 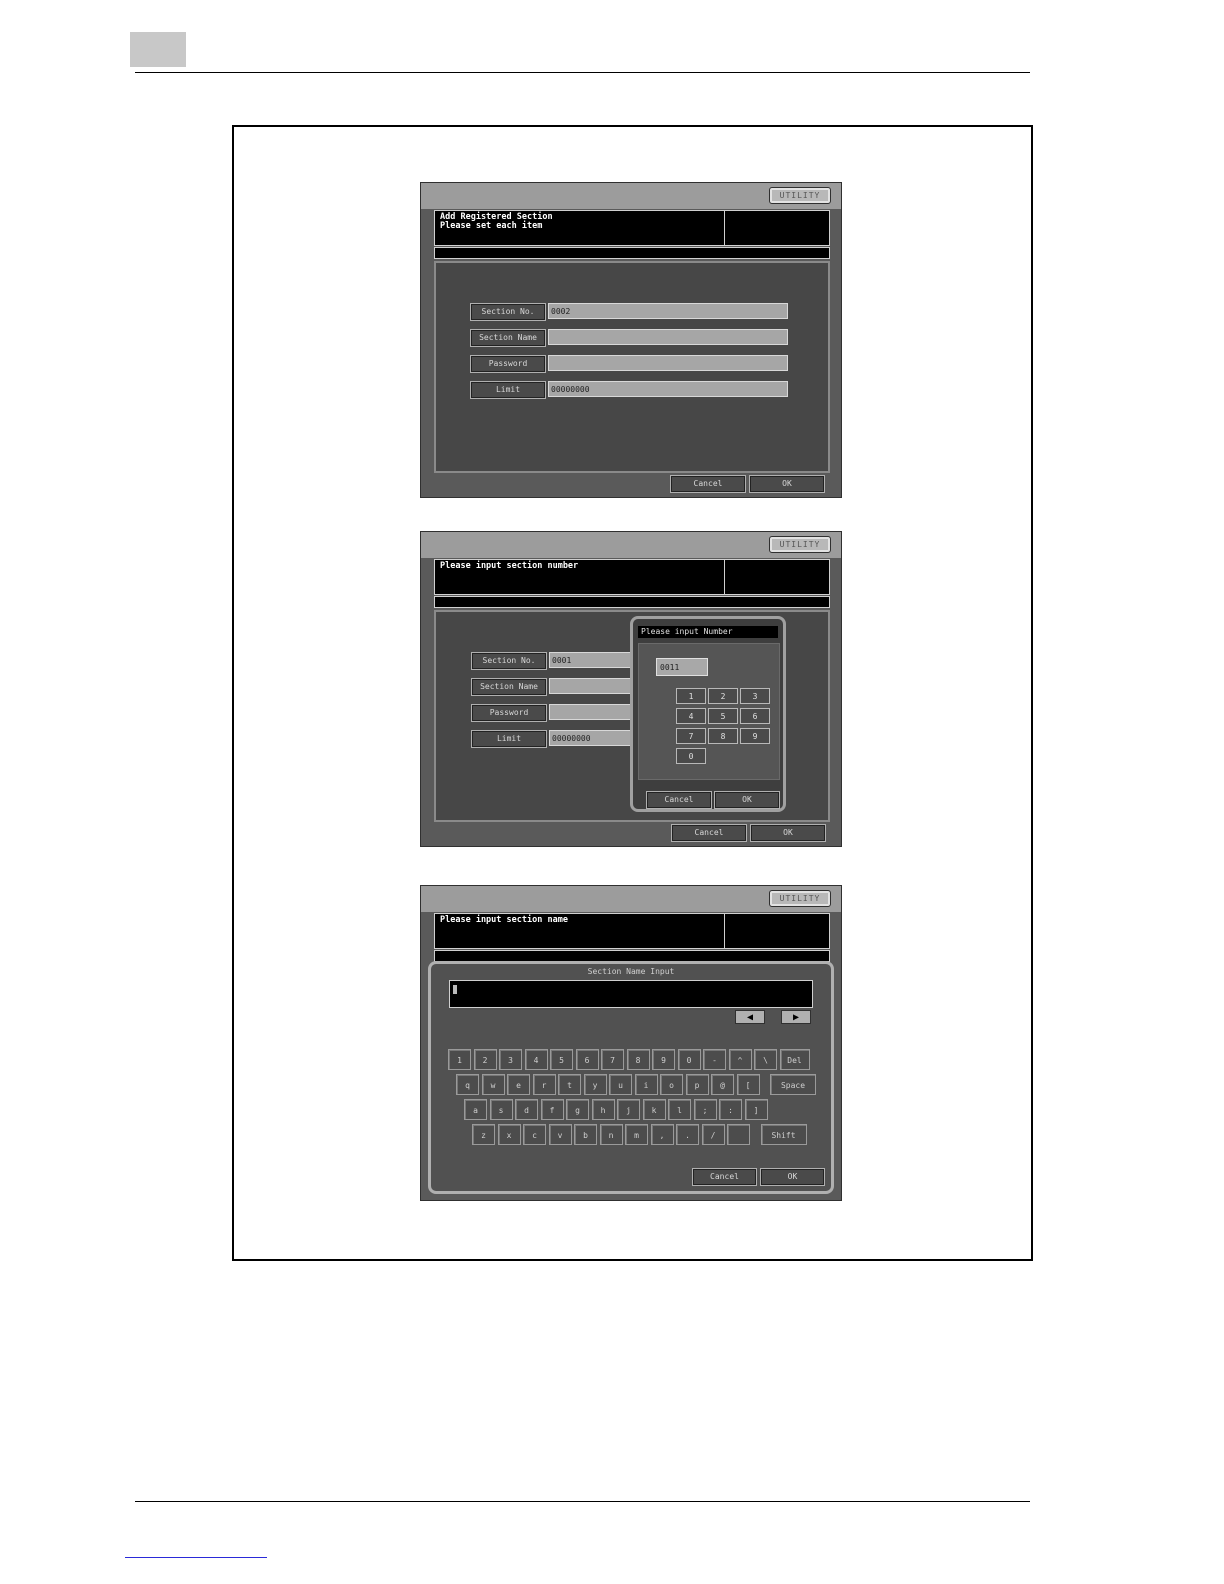 What do you see at coordinates (612, 1059) in the screenshot?
I see `keyboard-key: 7` at bounding box center [612, 1059].